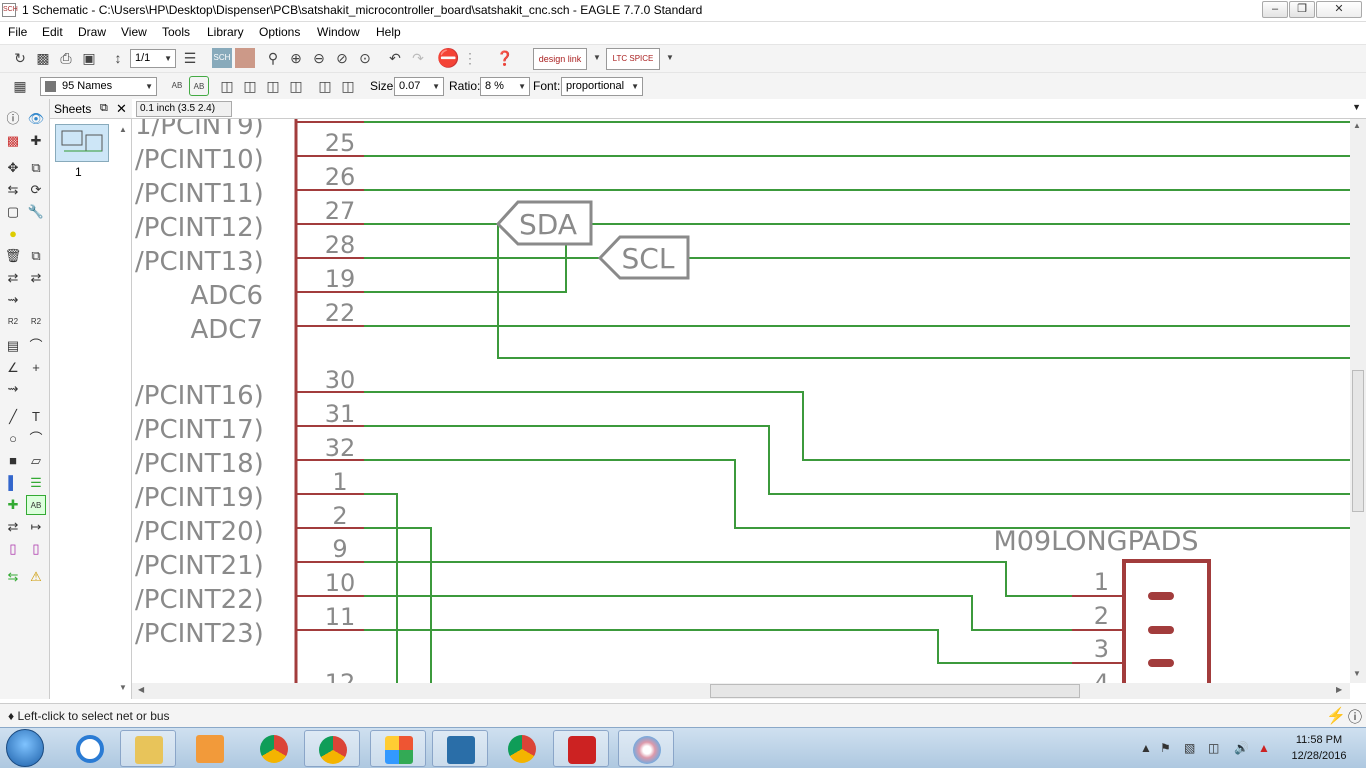  What do you see at coordinates (13, 119) in the screenshot?
I see `info-icon: ⓘ` at bounding box center [13, 119].